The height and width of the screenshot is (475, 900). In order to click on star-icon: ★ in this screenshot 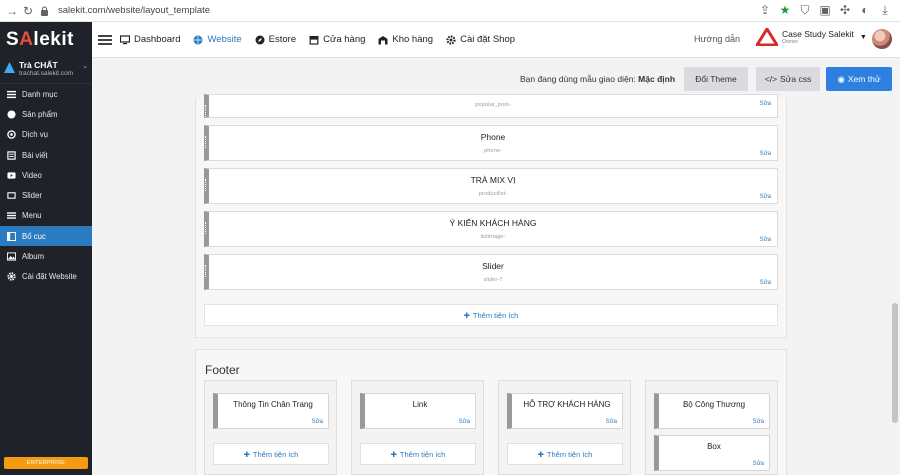, I will do `click(785, 10)`.